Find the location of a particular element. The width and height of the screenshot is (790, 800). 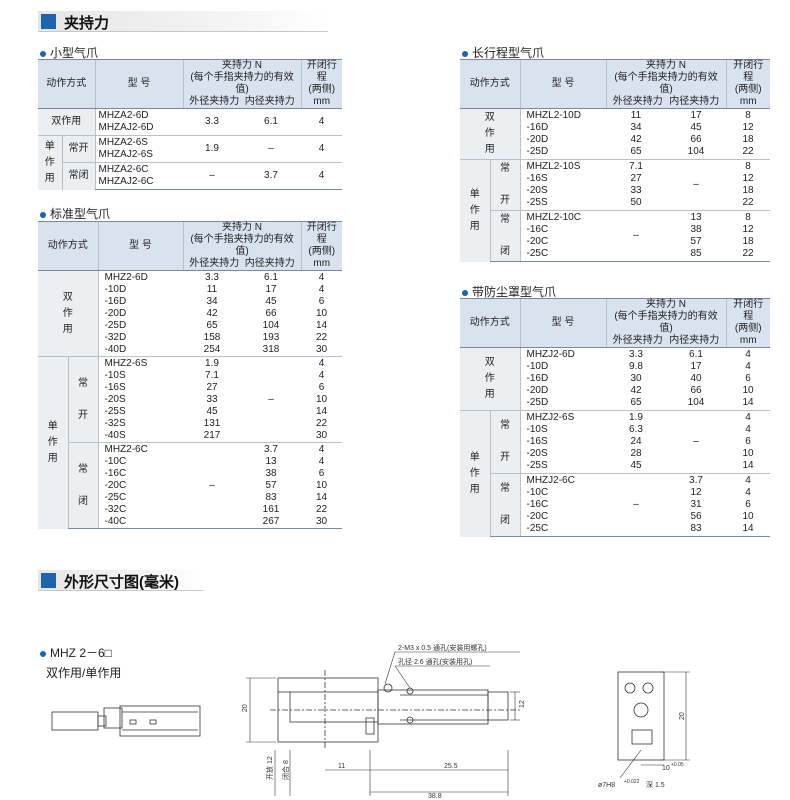

outer-list: 11 34 42 65 is located at coordinates (636, 133).